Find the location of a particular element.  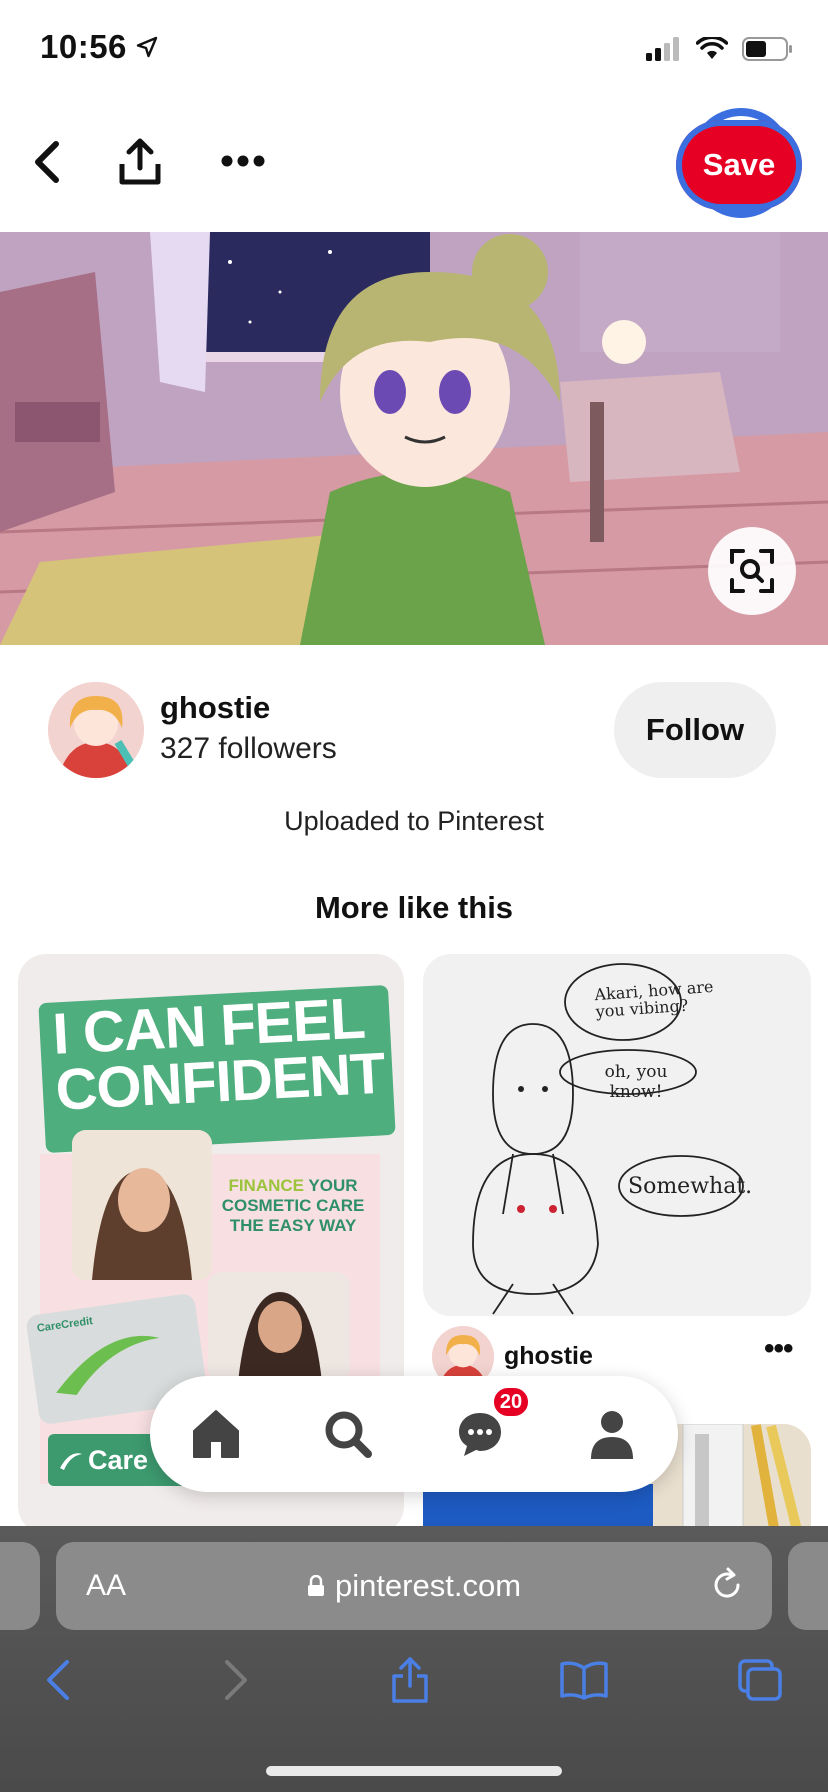

visual-search-button is located at coordinates (752, 571).